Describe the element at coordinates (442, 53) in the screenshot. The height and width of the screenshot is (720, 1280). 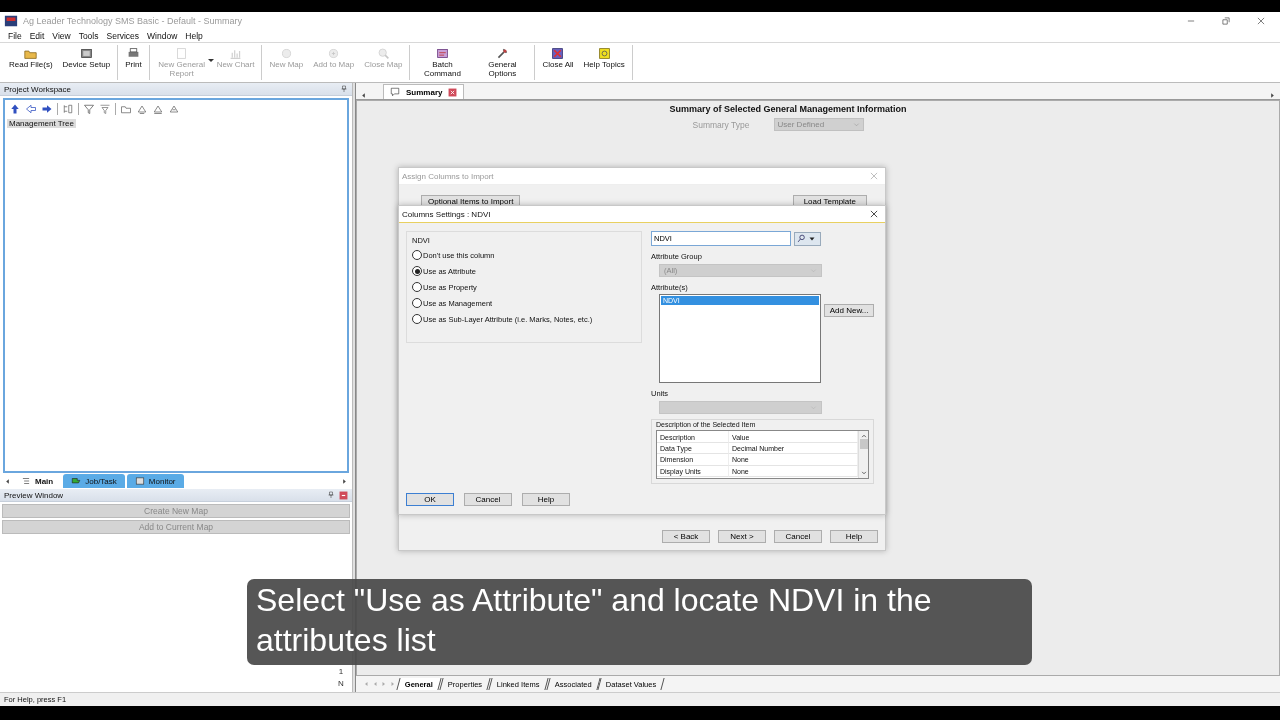
I see `command-icon` at that location.